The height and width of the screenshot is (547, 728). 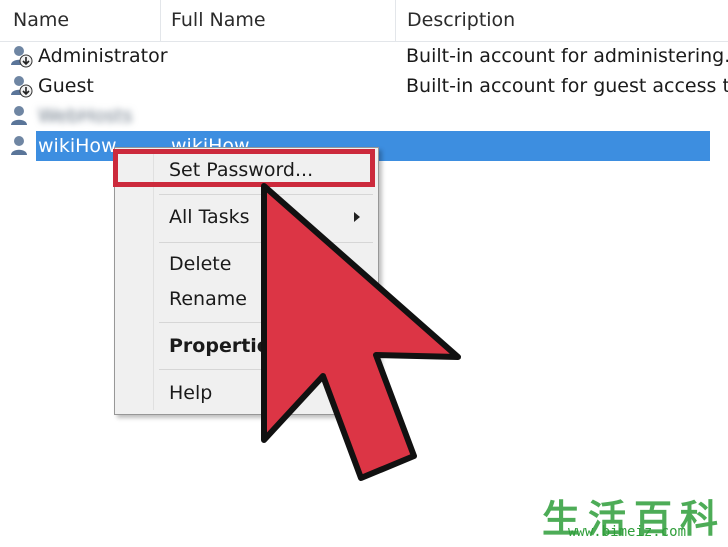 I want to click on watermark: 生活百科 www.bimeiz.com, so click(x=628, y=515).